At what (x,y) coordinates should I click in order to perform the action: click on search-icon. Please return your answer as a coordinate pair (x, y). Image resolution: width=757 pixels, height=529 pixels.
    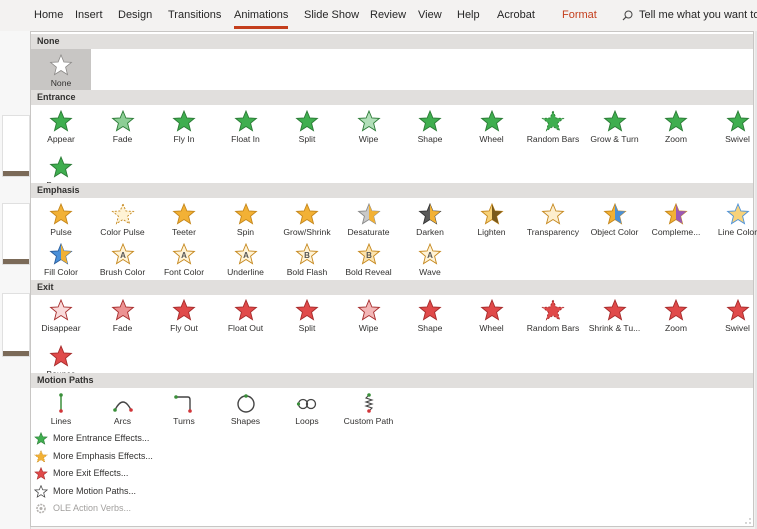
    Looking at the image, I should click on (627, 15).